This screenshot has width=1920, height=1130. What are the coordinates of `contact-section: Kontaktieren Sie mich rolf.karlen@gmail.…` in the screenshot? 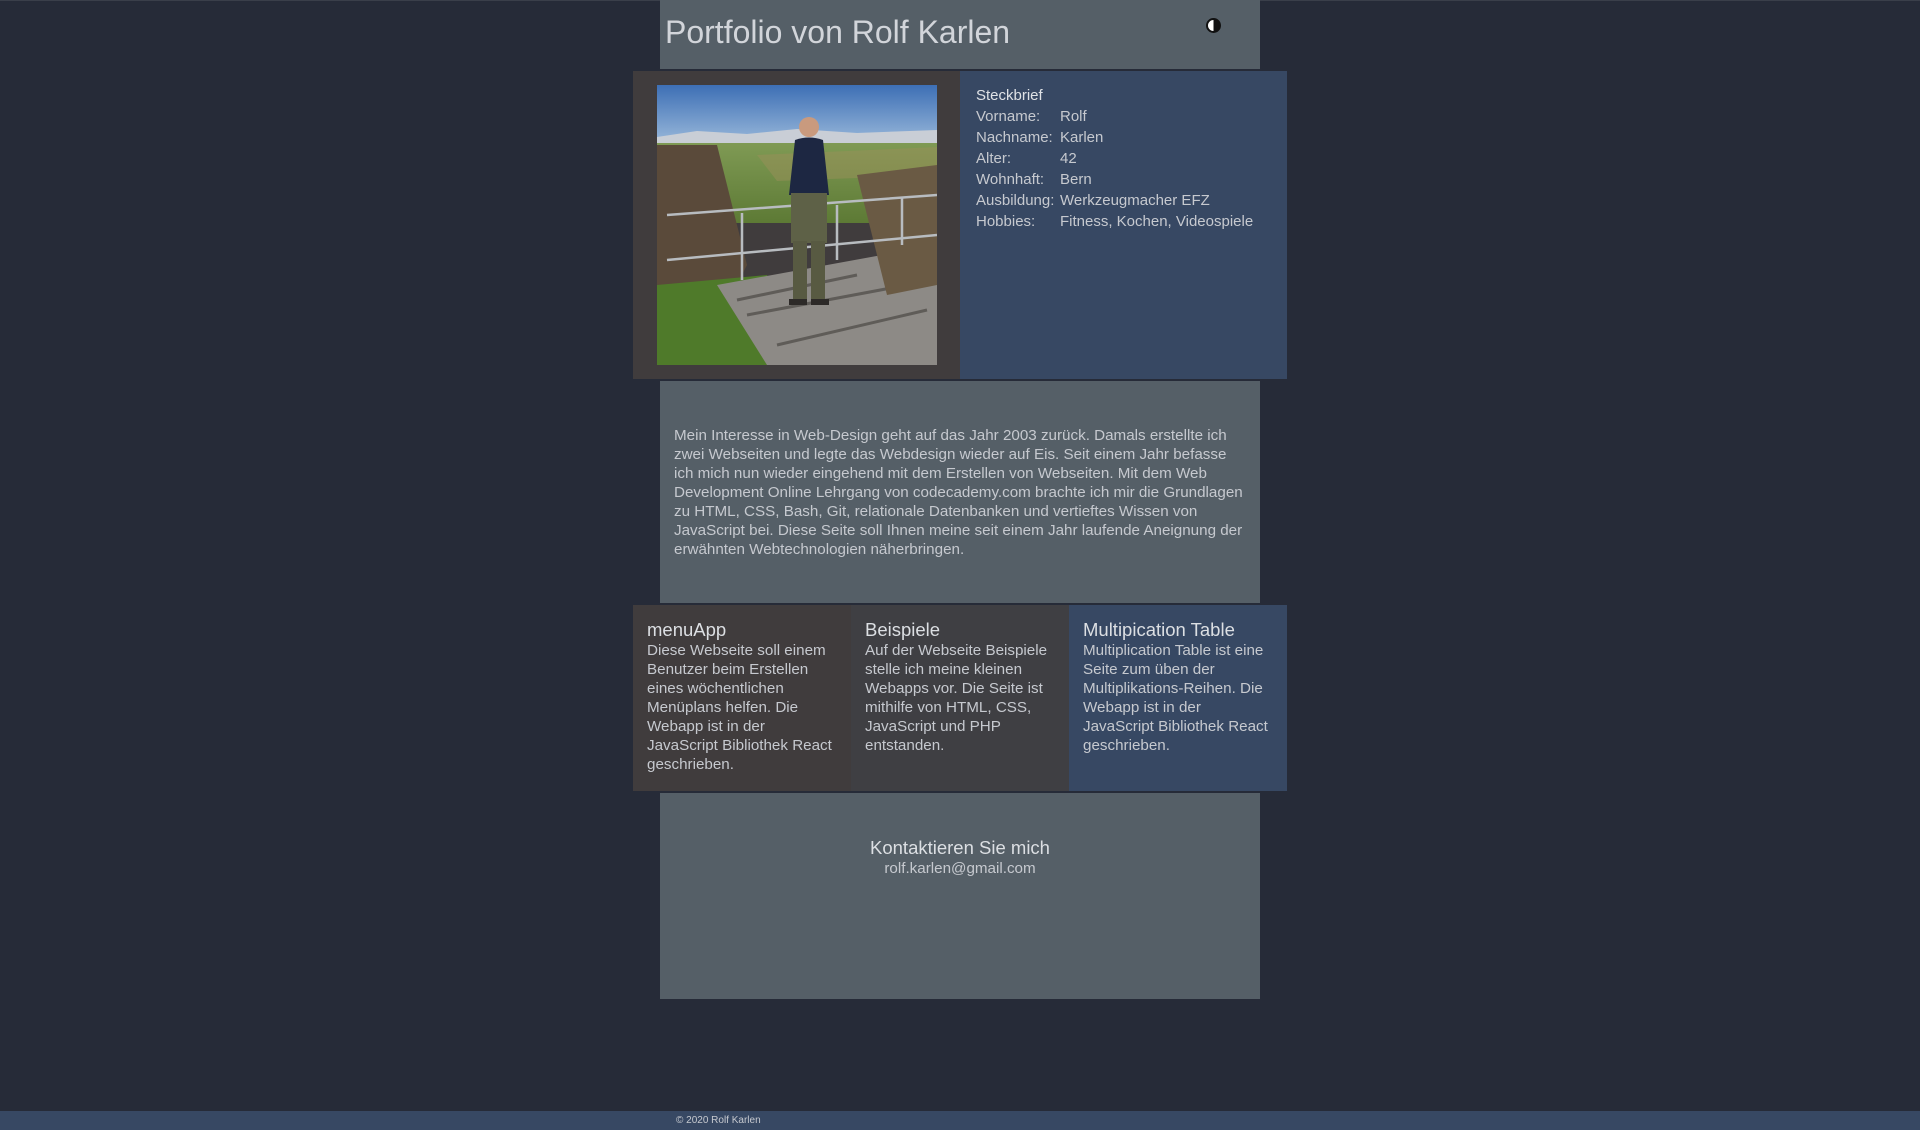 It's located at (960, 896).